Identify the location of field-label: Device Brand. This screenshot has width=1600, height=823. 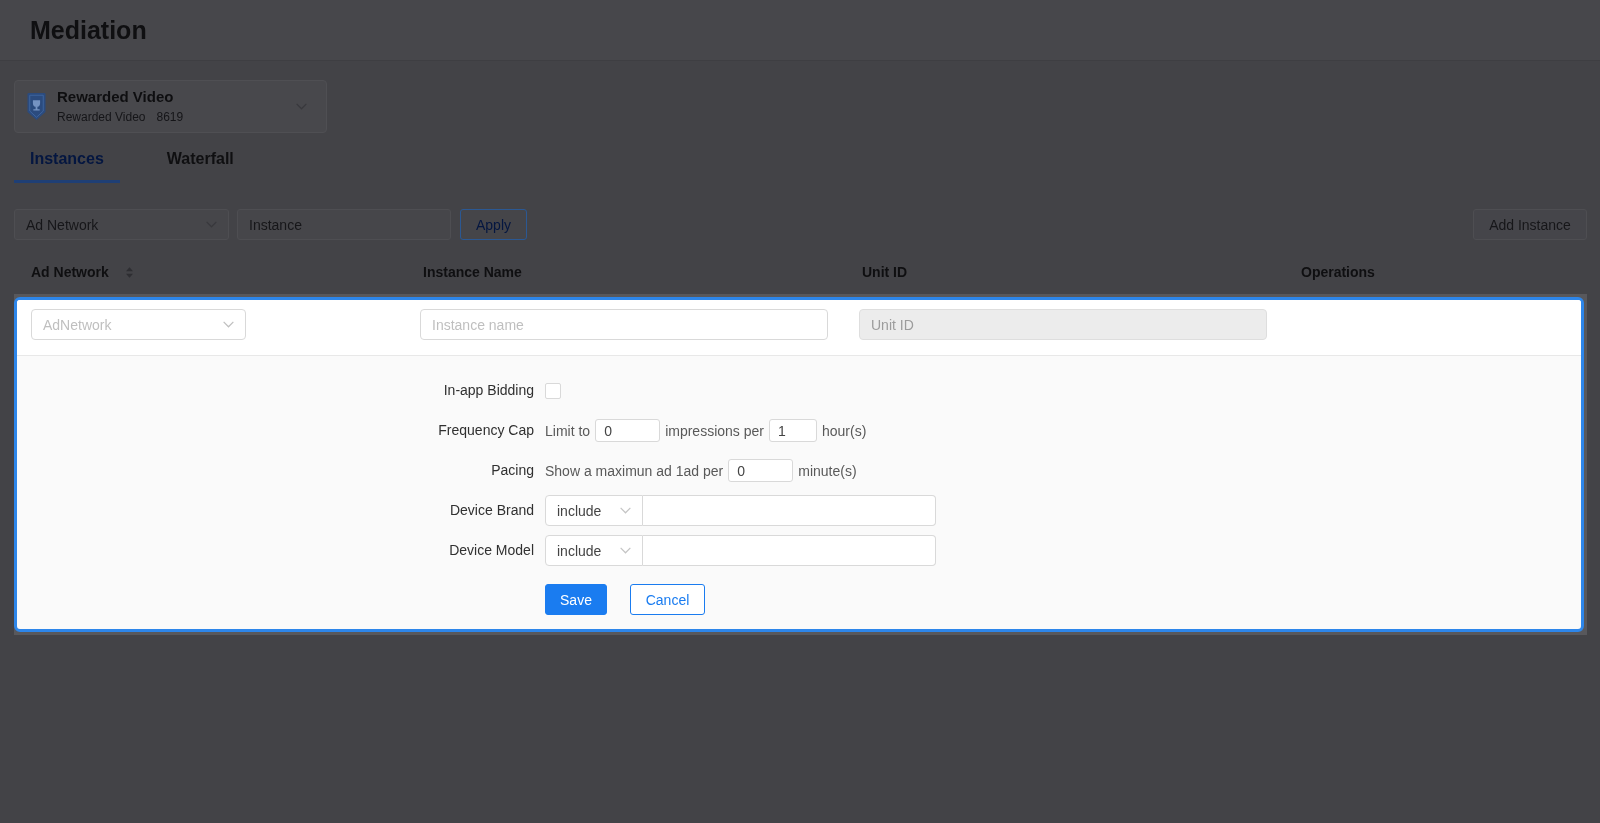
(491, 510).